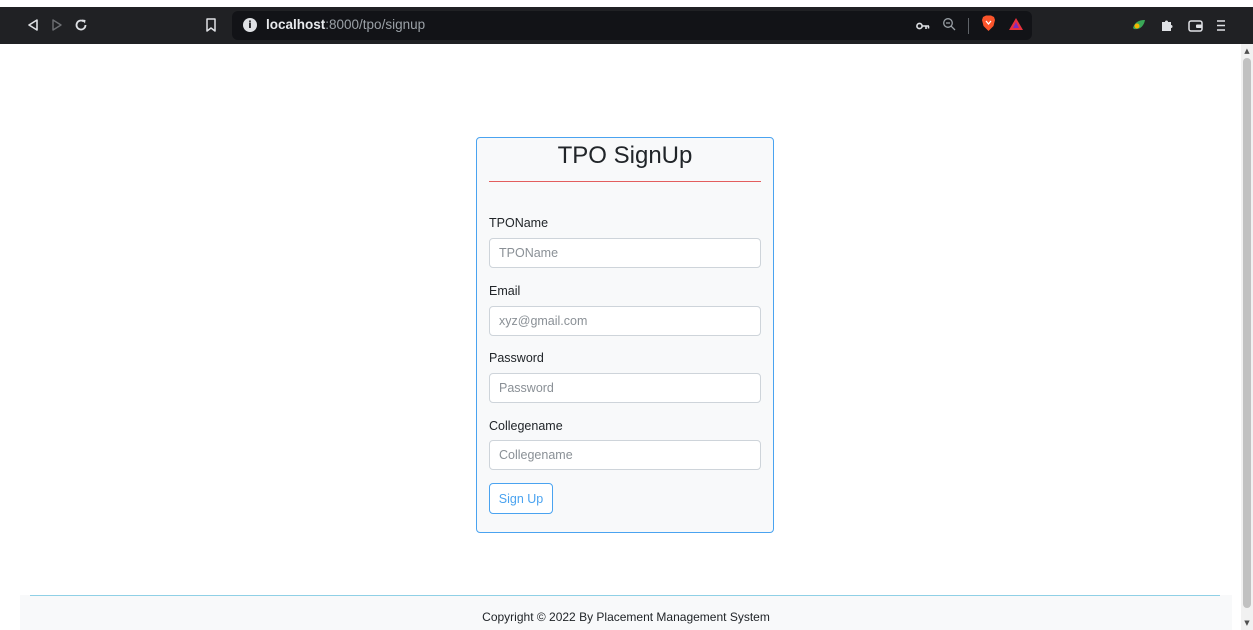 This screenshot has width=1253, height=630. What do you see at coordinates (1167, 25) in the screenshot?
I see `extensions-puzzle-icon` at bounding box center [1167, 25].